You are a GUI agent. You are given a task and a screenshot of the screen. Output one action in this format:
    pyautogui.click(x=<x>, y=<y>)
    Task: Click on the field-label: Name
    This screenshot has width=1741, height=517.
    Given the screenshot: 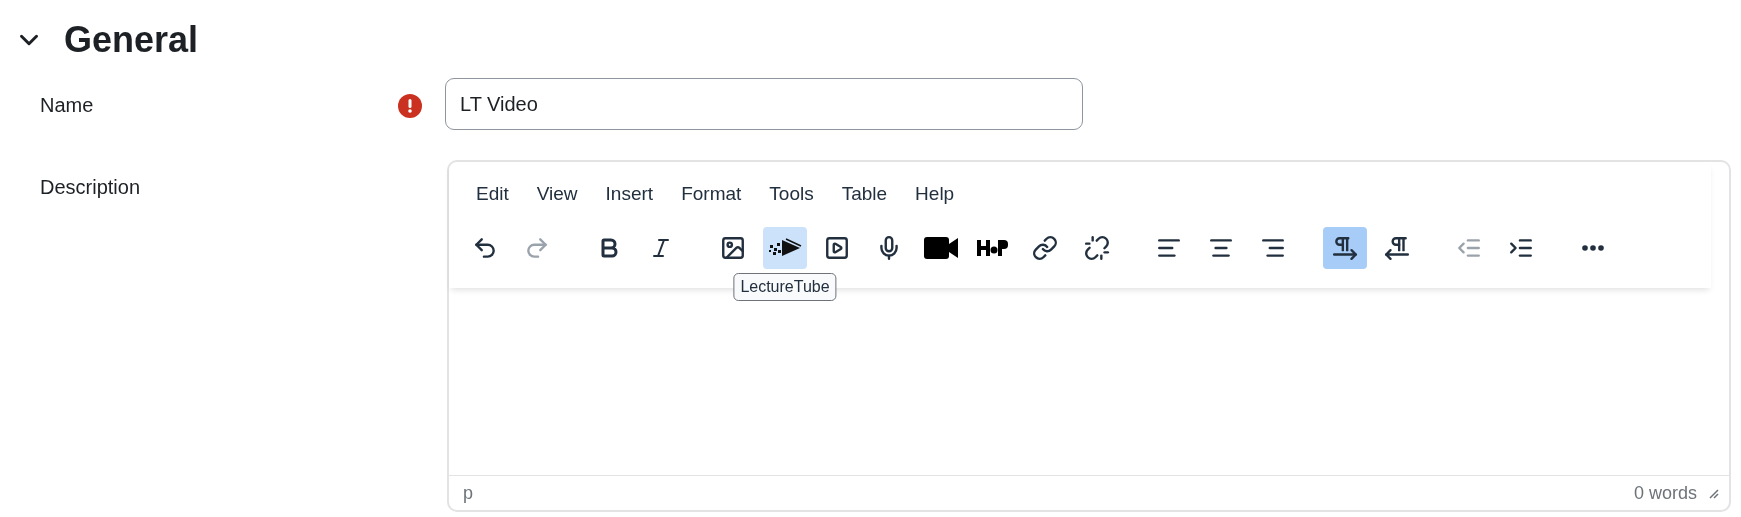 What is the action you would take?
    pyautogui.click(x=67, y=105)
    